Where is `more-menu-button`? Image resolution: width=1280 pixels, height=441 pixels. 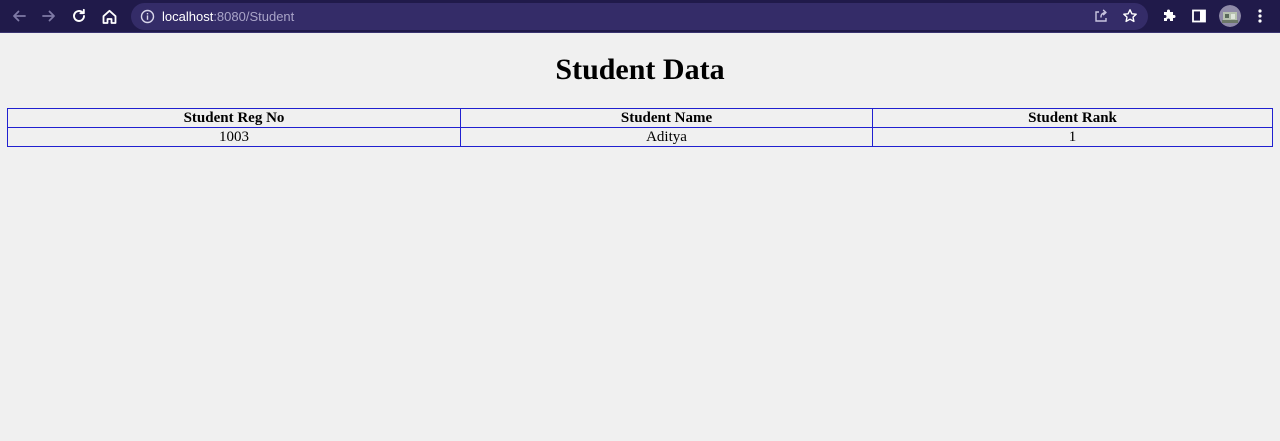 more-menu-button is located at coordinates (1260, 16).